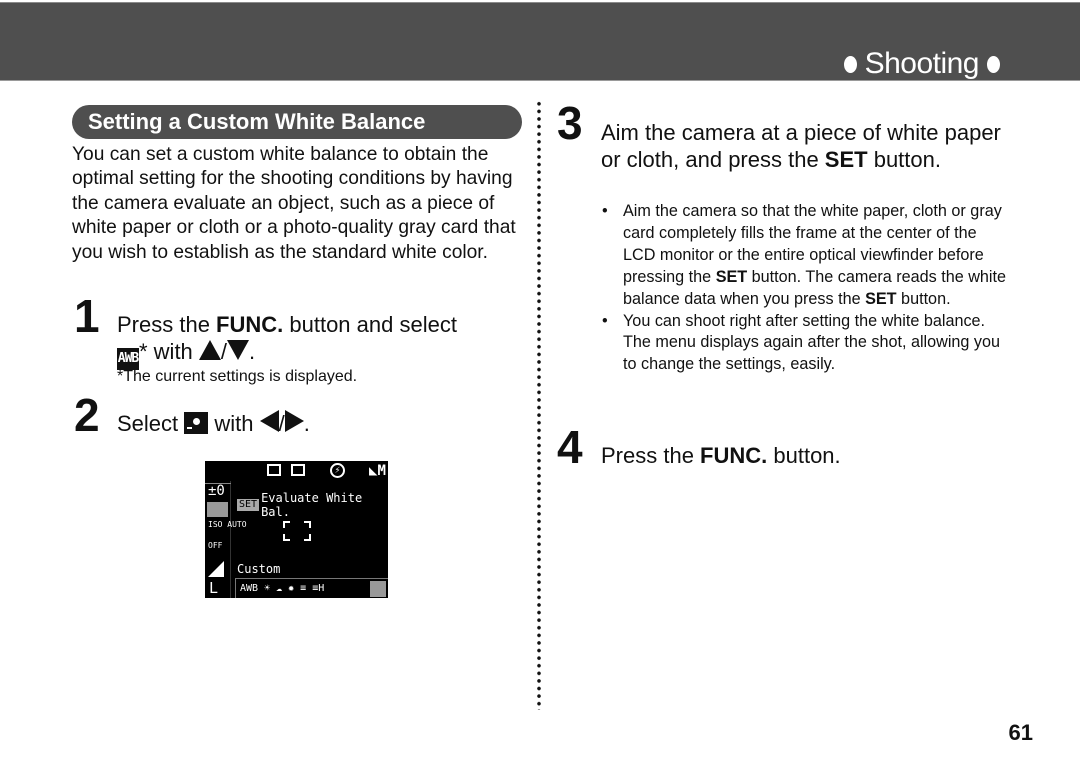 The height and width of the screenshot is (766, 1080). I want to click on white-balance-menu-icon, so click(217, 509).